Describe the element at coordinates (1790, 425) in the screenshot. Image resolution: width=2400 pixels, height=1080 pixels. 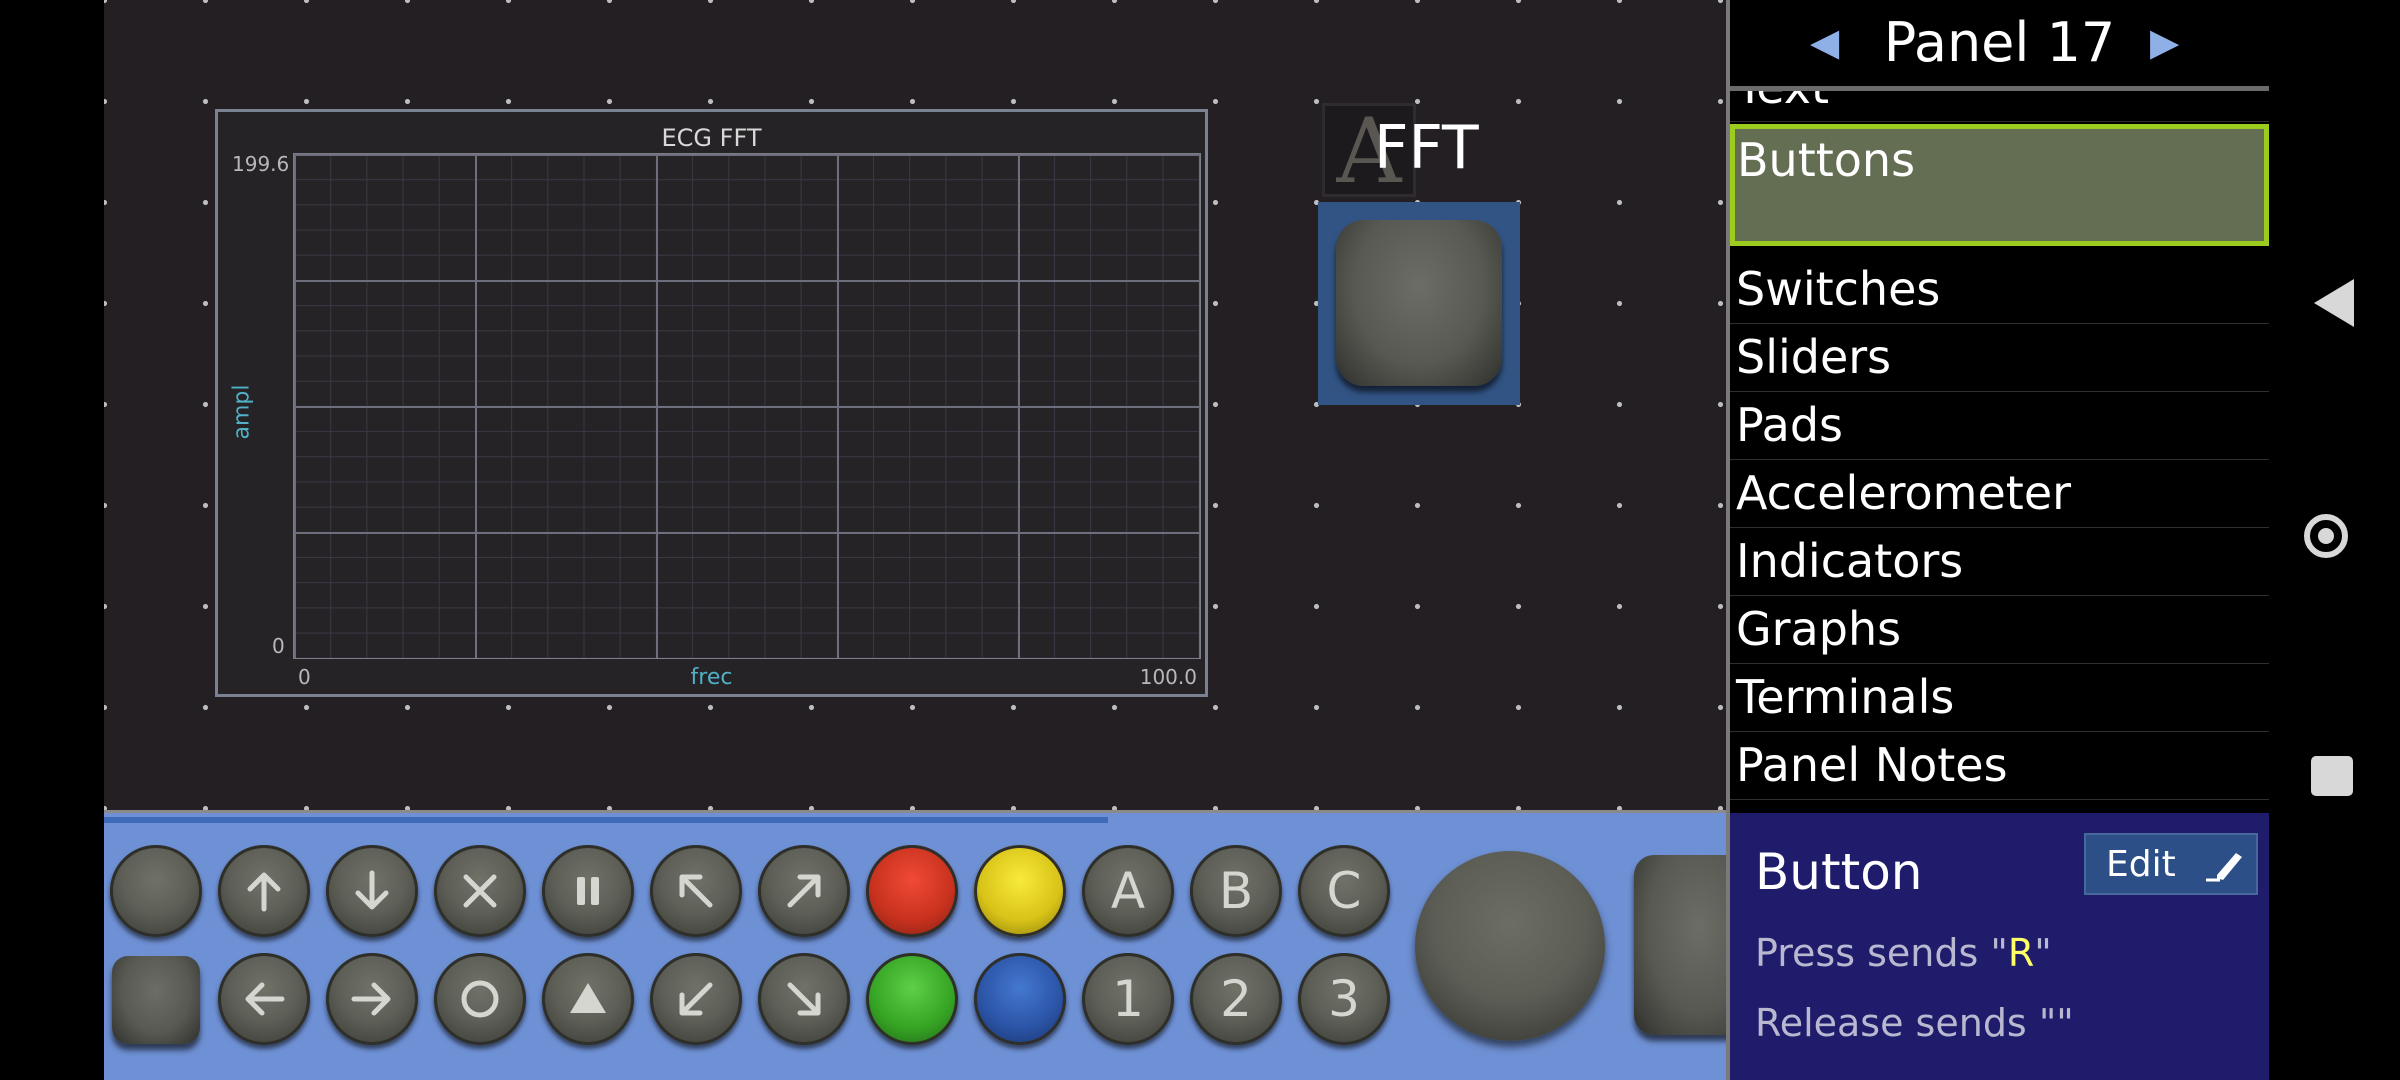
I see `menu-item-label: Pads` at that location.